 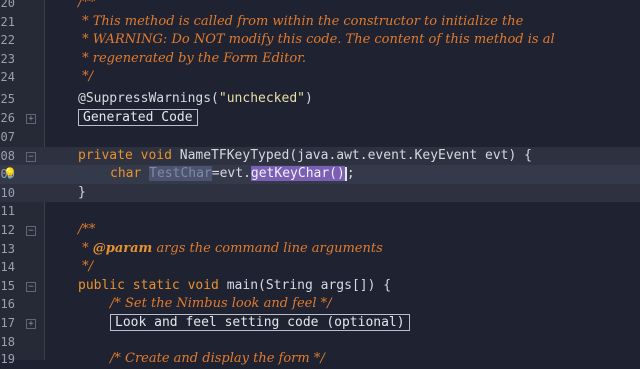 What do you see at coordinates (309, 285) in the screenshot?
I see `code-text: main(String args[]) {` at bounding box center [309, 285].